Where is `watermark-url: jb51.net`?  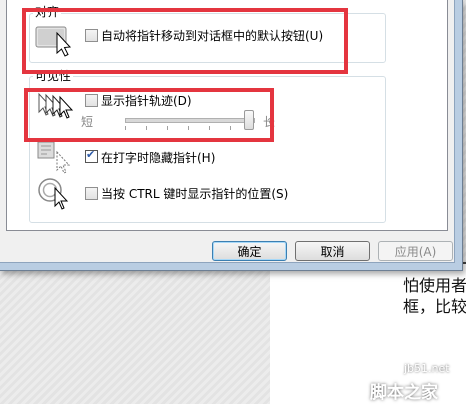
watermark-url: jb51.net is located at coordinates (427, 368).